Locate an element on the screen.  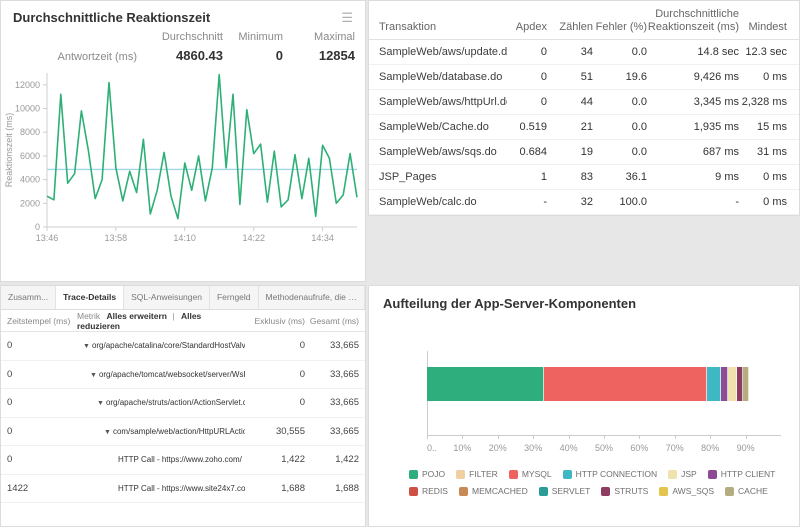
svg-text: 14:34 is located at coordinates (322, 238).